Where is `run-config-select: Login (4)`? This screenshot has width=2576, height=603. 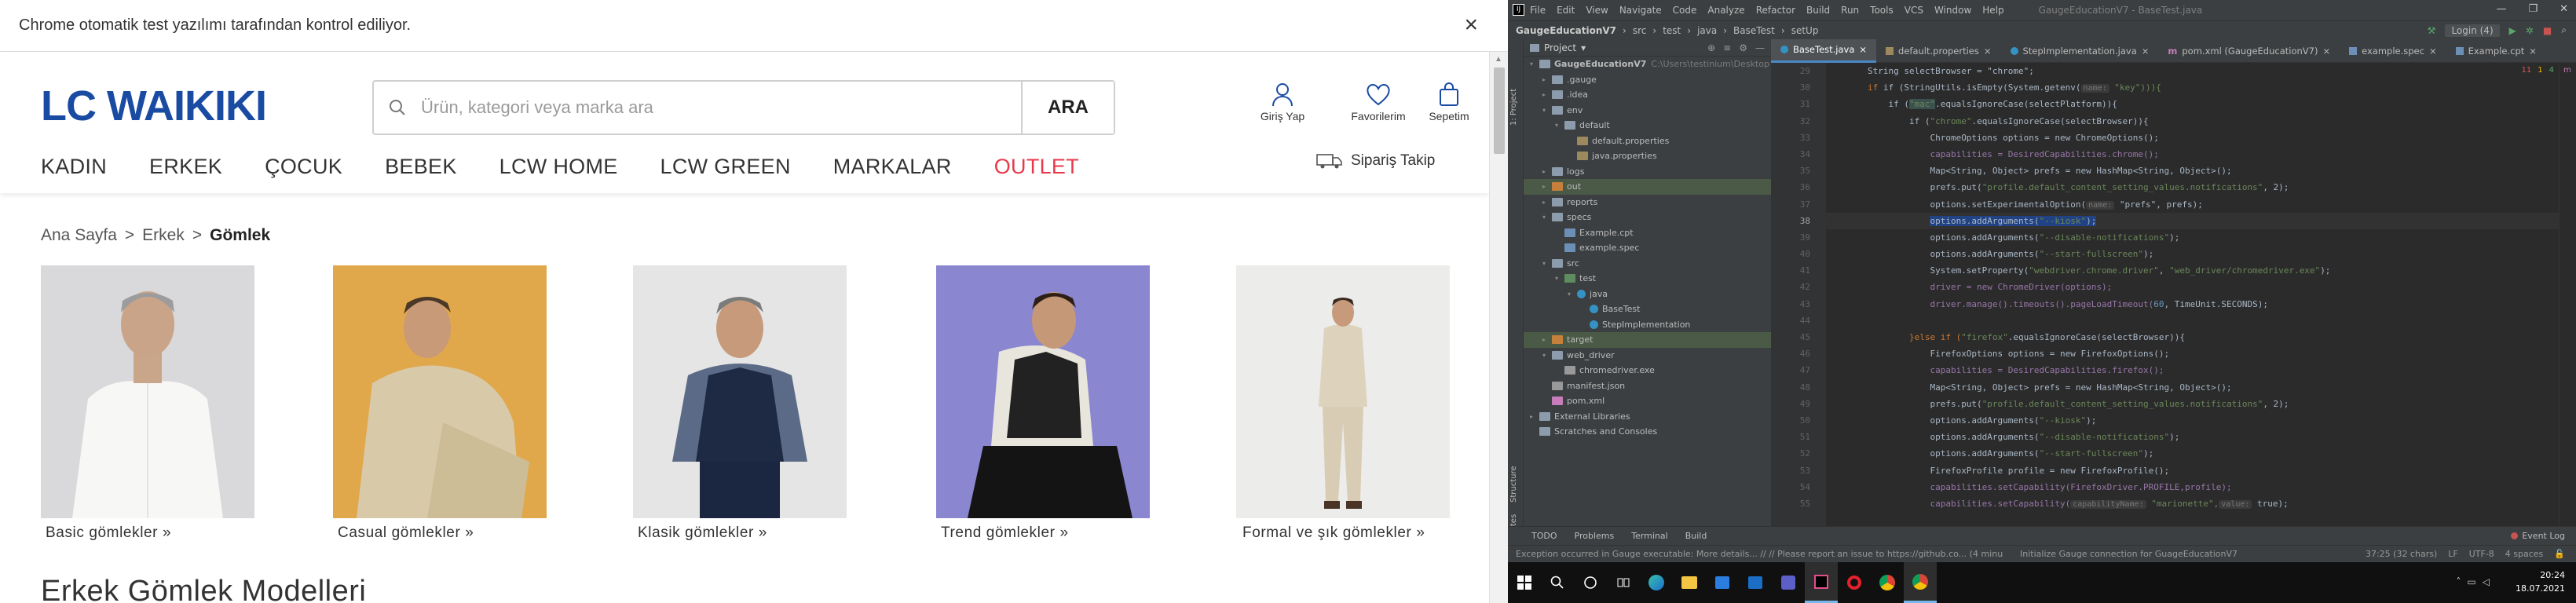
run-config-select: Login (4) is located at coordinates (2472, 30).